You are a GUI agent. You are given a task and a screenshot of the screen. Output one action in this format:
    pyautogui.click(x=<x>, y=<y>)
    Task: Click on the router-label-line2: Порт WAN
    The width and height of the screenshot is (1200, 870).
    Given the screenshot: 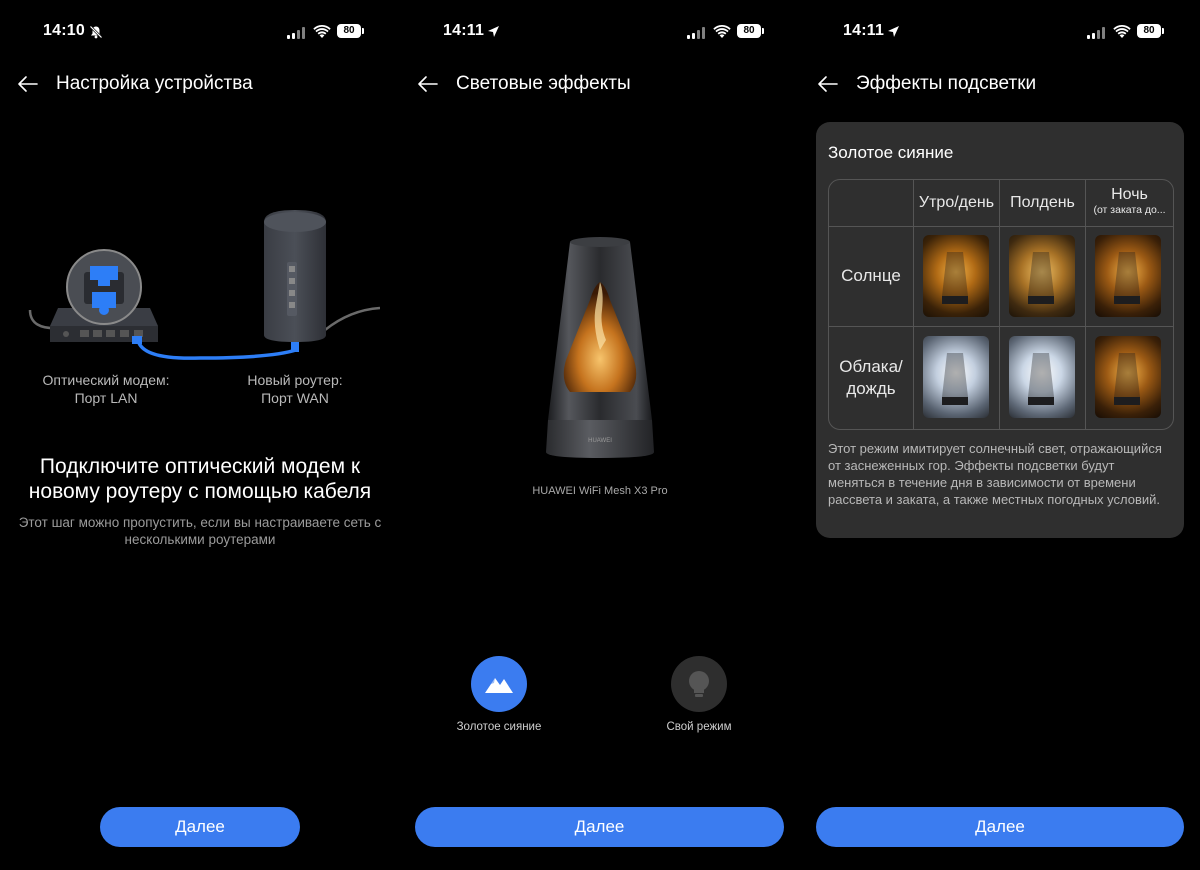 What is the action you would take?
    pyautogui.click(x=295, y=398)
    